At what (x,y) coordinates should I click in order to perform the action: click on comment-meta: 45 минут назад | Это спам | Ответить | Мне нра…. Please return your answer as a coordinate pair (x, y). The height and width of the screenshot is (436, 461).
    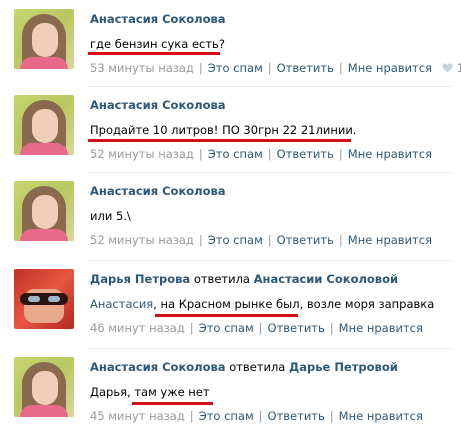
    Looking at the image, I should click on (256, 416).